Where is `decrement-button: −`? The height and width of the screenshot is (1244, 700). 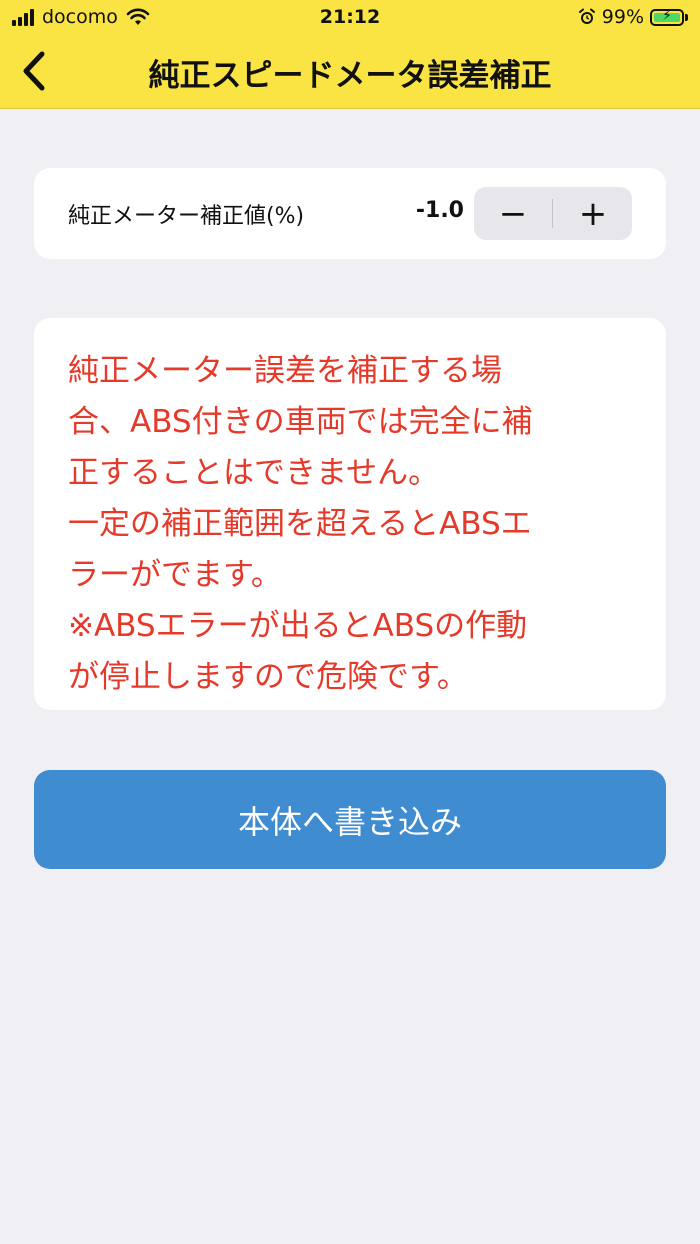 decrement-button: − is located at coordinates (513, 213).